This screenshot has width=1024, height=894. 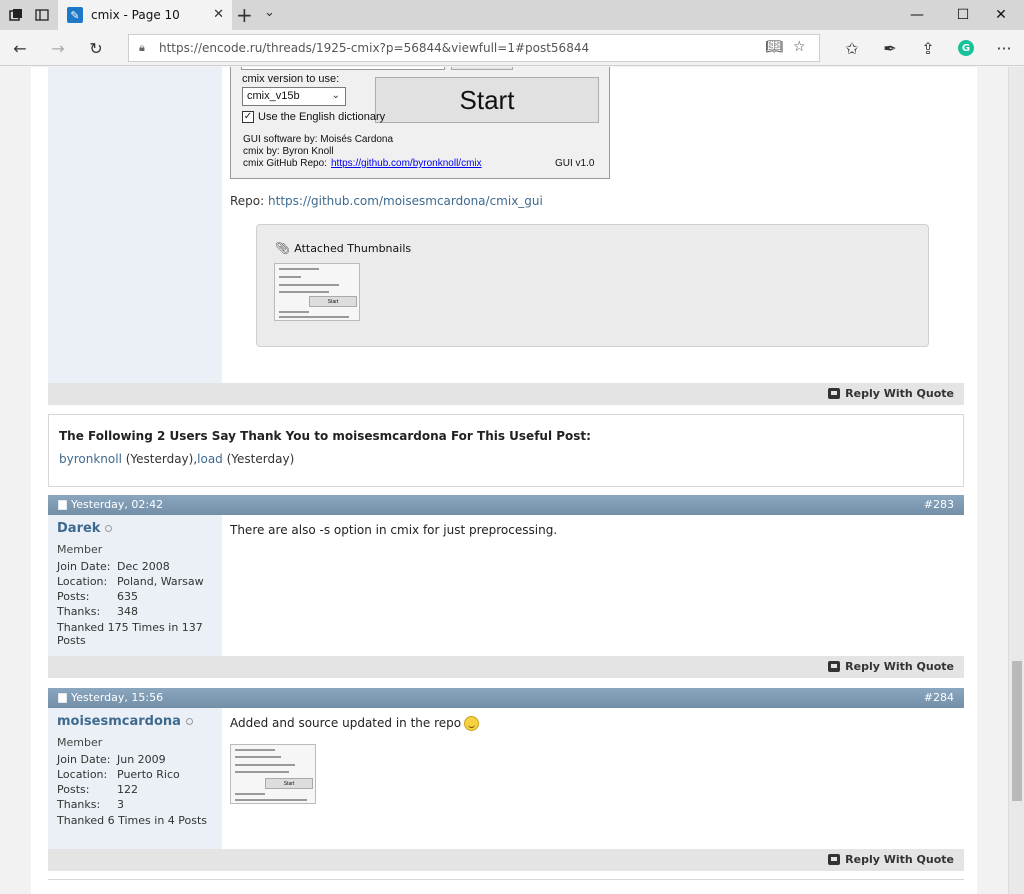 I want to click on join-date-value: Dec 2008, so click(x=143, y=566).